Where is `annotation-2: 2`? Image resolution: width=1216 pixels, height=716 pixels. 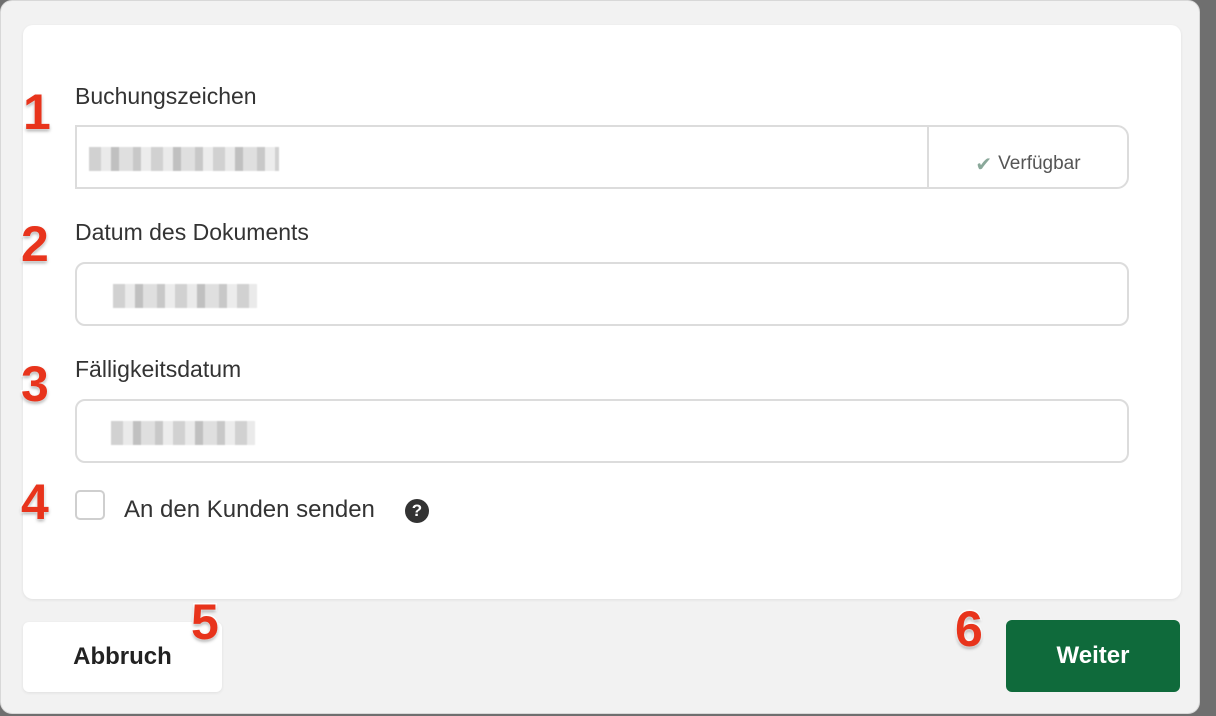 annotation-2: 2 is located at coordinates (35, 244).